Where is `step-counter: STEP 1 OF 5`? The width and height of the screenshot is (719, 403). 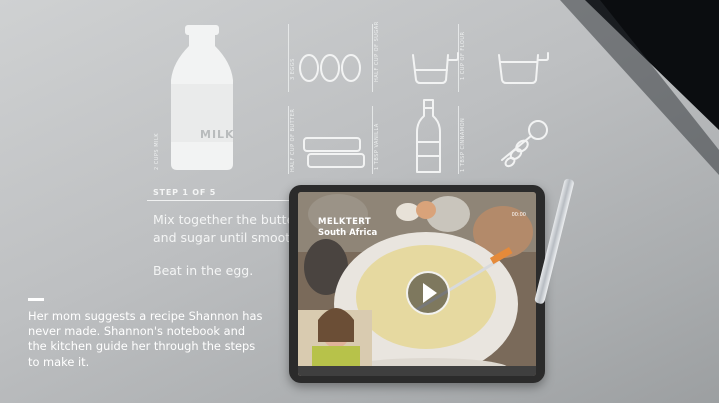
step-counter: STEP 1 OF 5 is located at coordinates (185, 192).